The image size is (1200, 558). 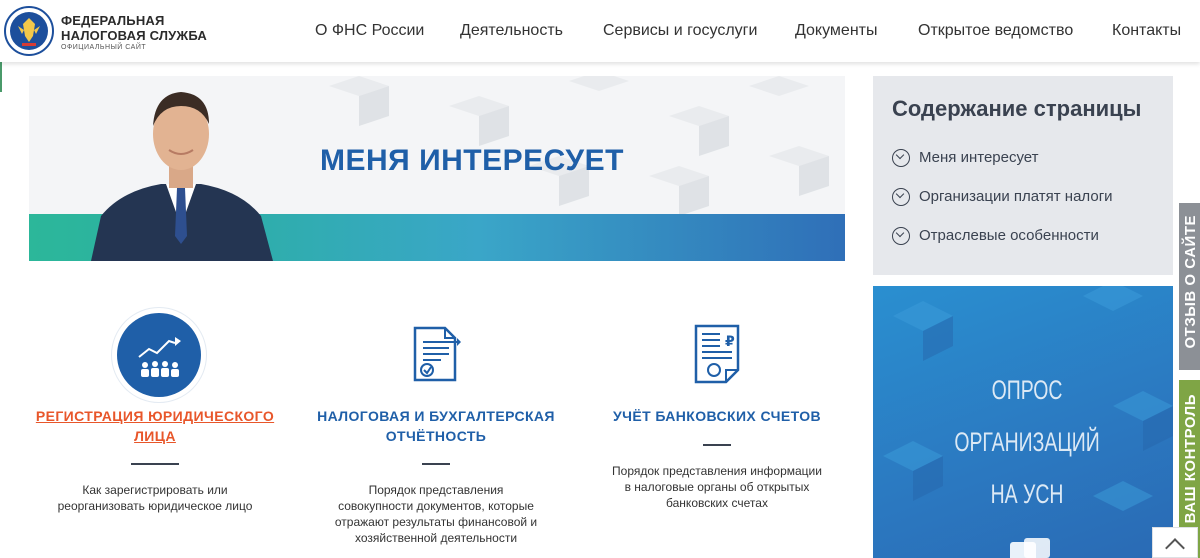 I want to click on card-desc-line: реорганизовать юридическое лицо, so click(x=155, y=506).